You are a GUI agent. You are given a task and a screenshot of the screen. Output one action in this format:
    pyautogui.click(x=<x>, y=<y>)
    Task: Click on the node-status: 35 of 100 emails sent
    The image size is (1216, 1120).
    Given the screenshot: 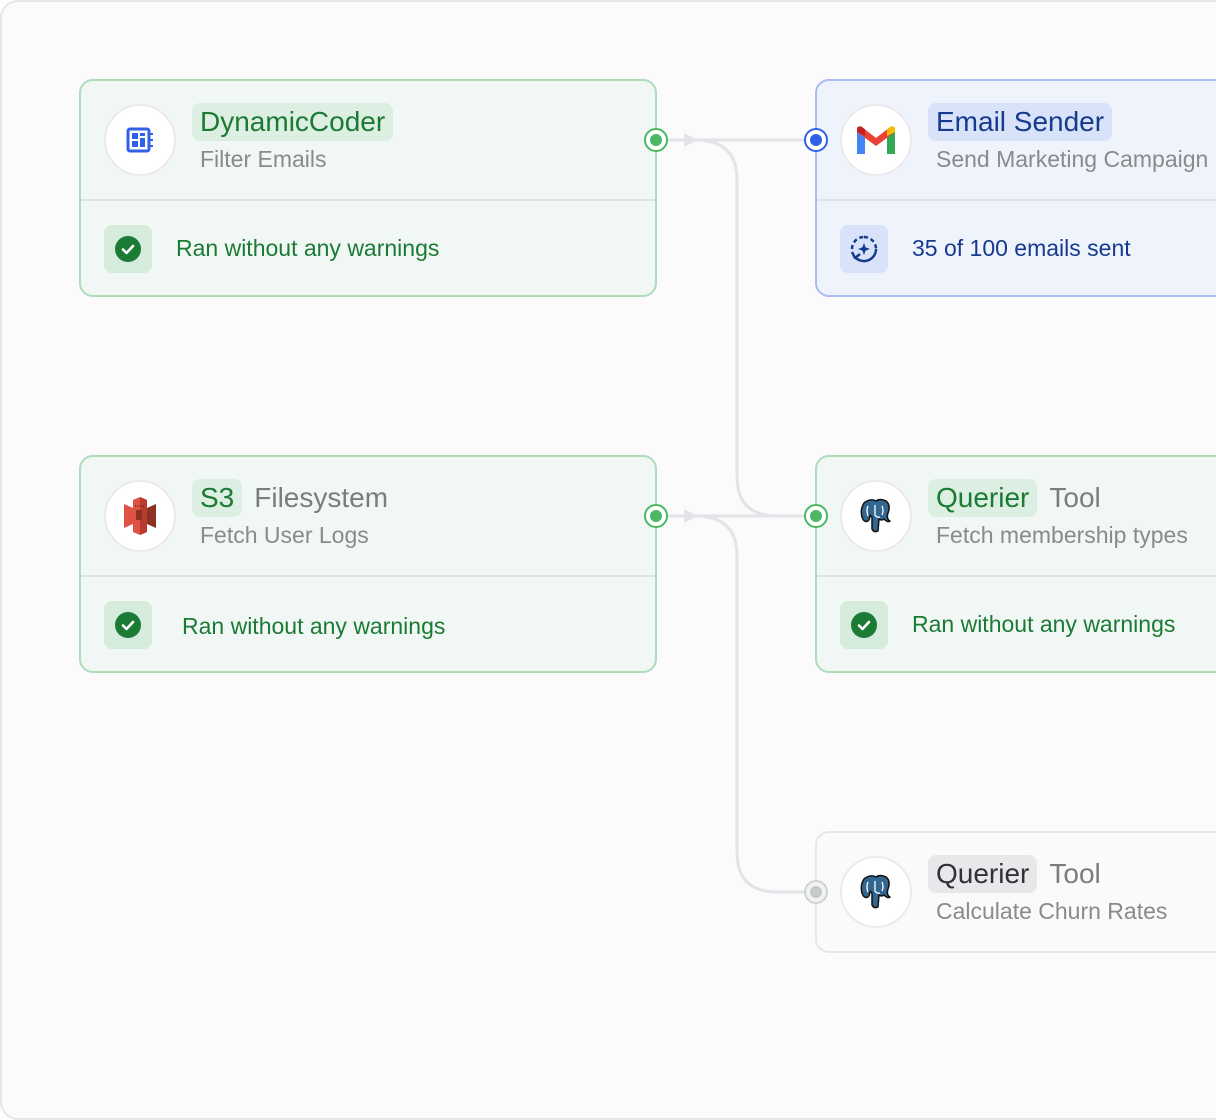 What is the action you would take?
    pyautogui.click(x=1016, y=249)
    